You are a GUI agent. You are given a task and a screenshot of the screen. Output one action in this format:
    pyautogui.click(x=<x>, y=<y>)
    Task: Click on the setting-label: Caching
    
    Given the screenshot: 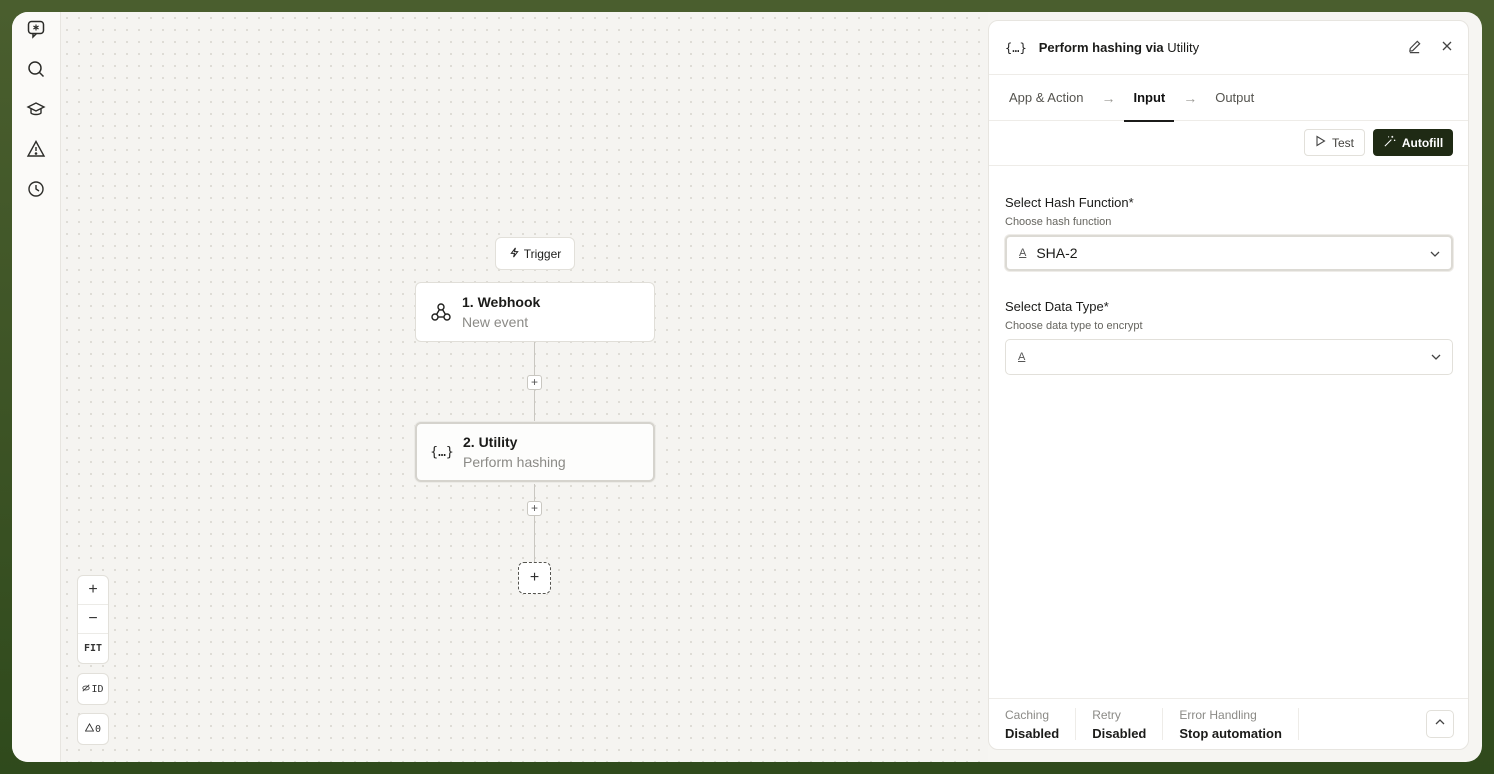 What is the action you would take?
    pyautogui.click(x=1027, y=715)
    